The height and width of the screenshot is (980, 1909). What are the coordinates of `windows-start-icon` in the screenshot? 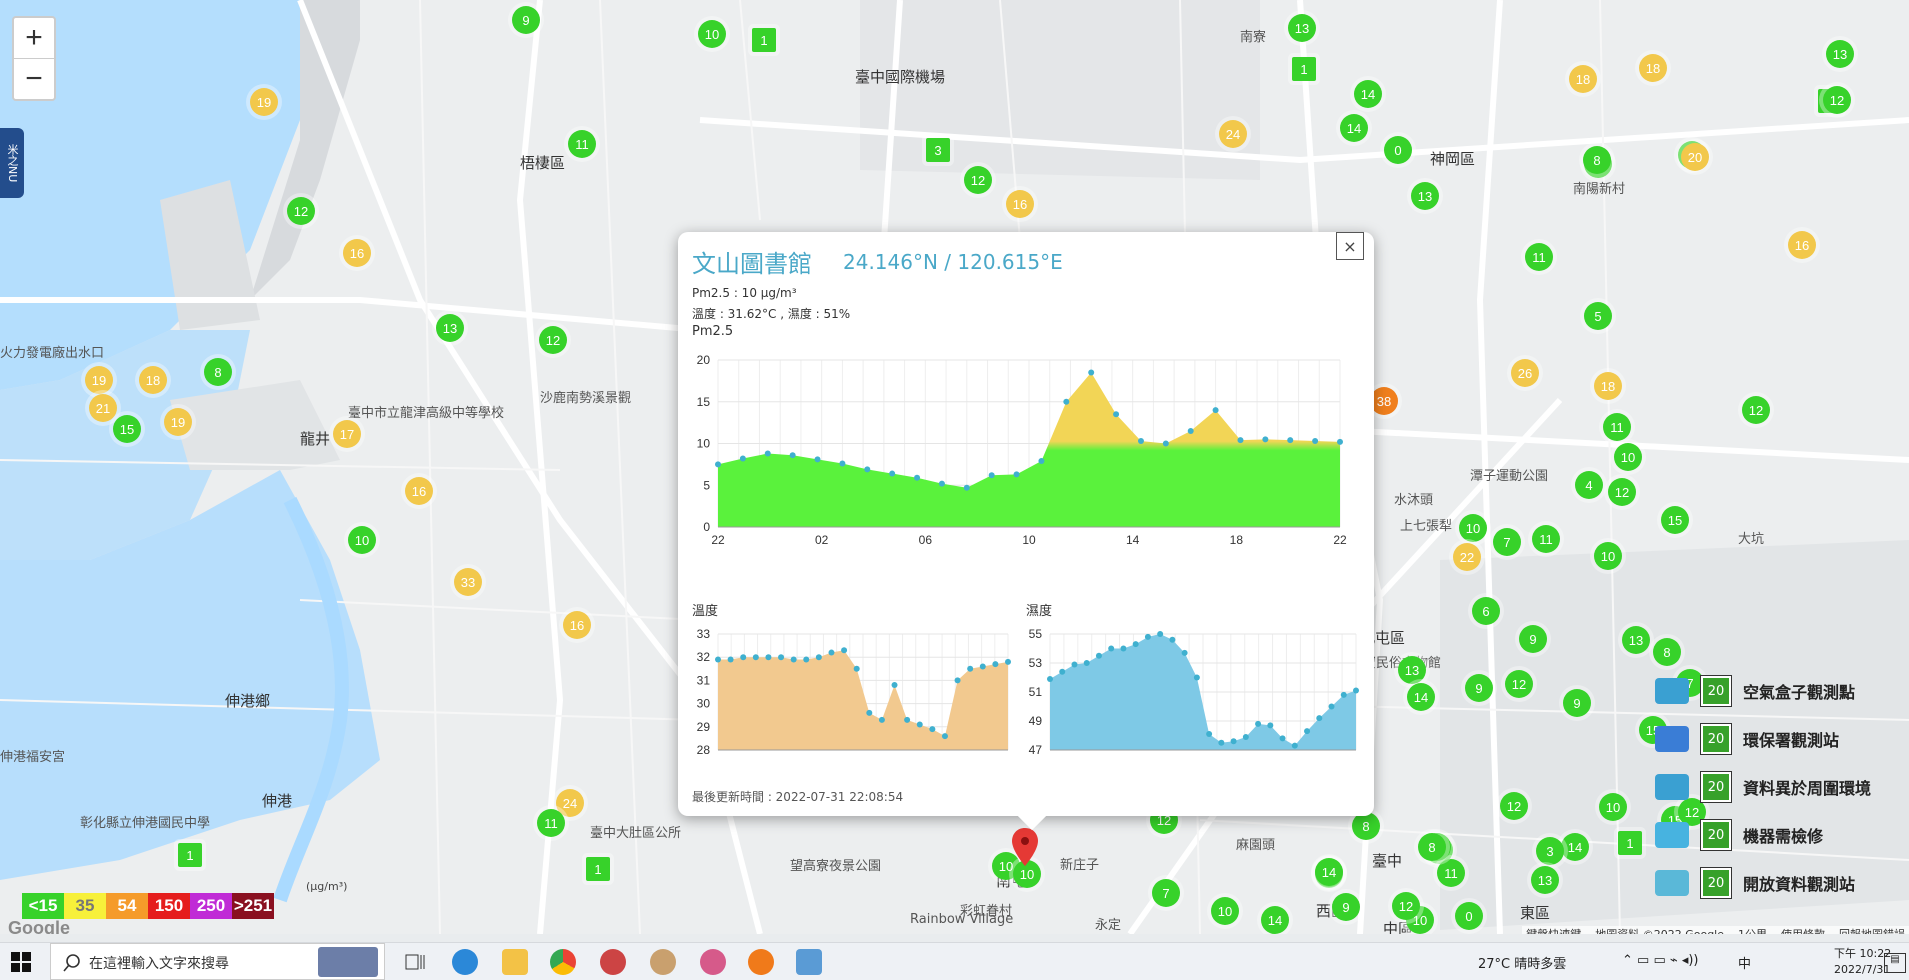 It's located at (21, 962).